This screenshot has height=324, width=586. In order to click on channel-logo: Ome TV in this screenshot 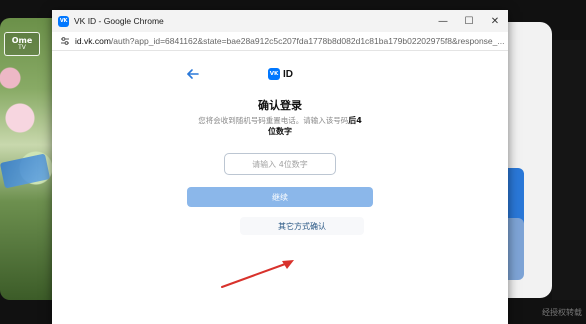, I will do `click(22, 44)`.